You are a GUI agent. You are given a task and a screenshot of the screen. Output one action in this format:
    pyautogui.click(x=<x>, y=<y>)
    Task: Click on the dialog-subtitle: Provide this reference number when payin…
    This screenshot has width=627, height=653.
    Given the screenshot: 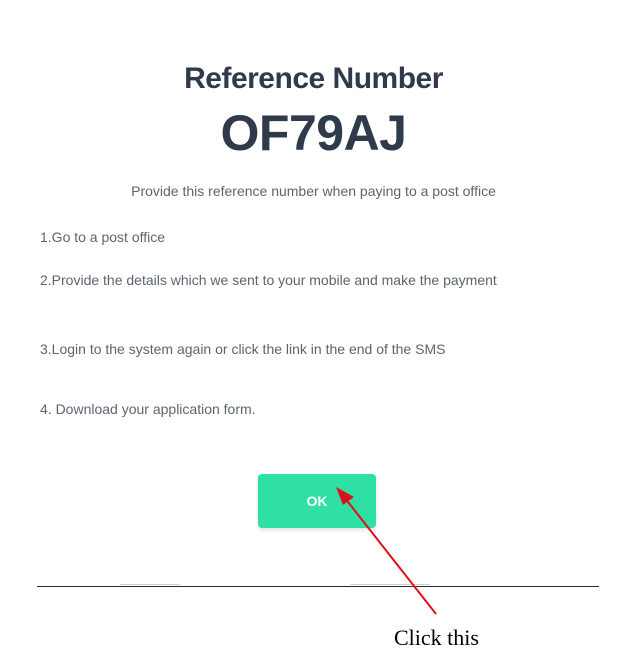 What is the action you would take?
    pyautogui.click(x=313, y=191)
    